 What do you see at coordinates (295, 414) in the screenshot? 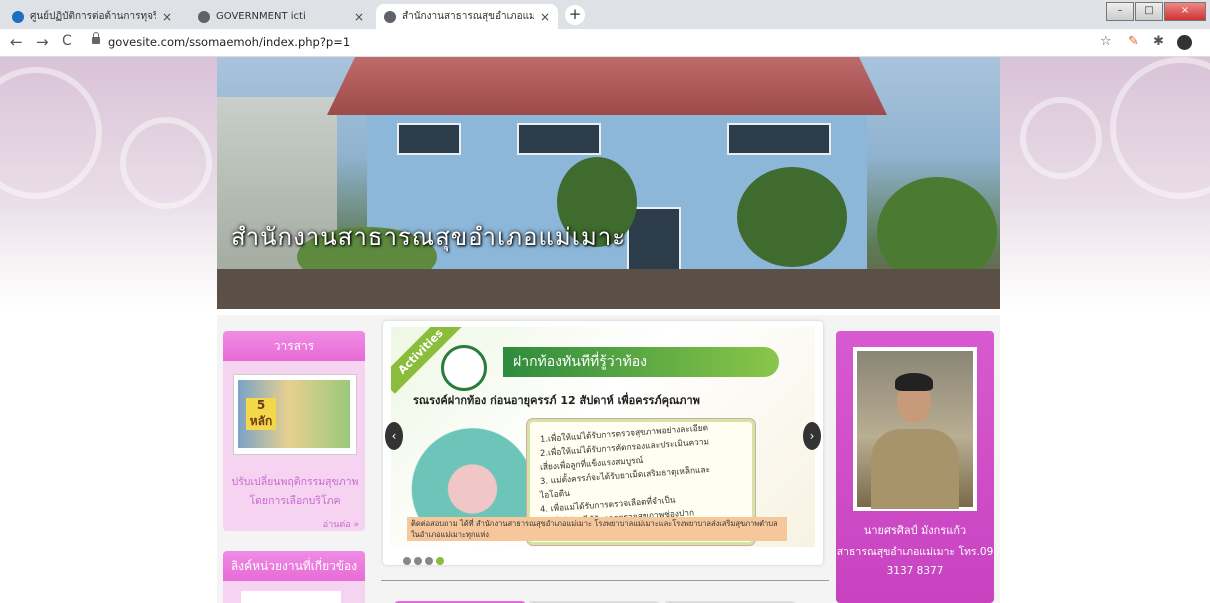
I see `journal-thumbnail: 5 หลัก` at bounding box center [295, 414].